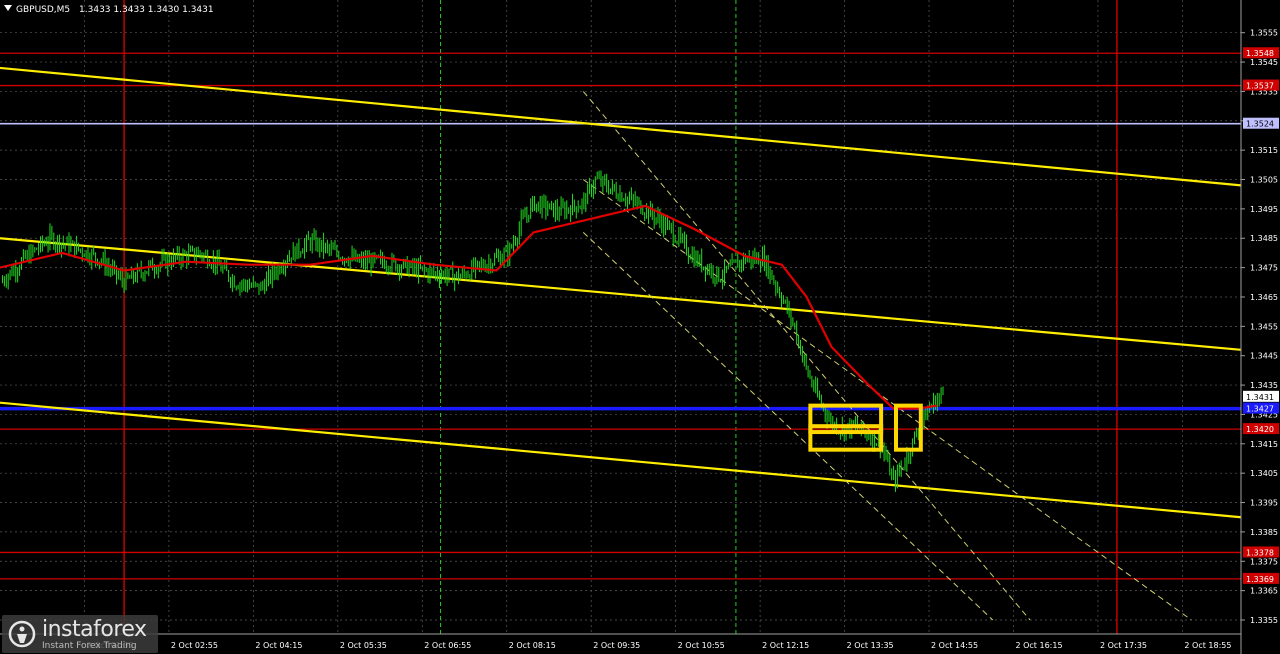  What do you see at coordinates (954, 645) in the screenshot?
I see `x-tick-label: 2 Oct 14:55` at bounding box center [954, 645].